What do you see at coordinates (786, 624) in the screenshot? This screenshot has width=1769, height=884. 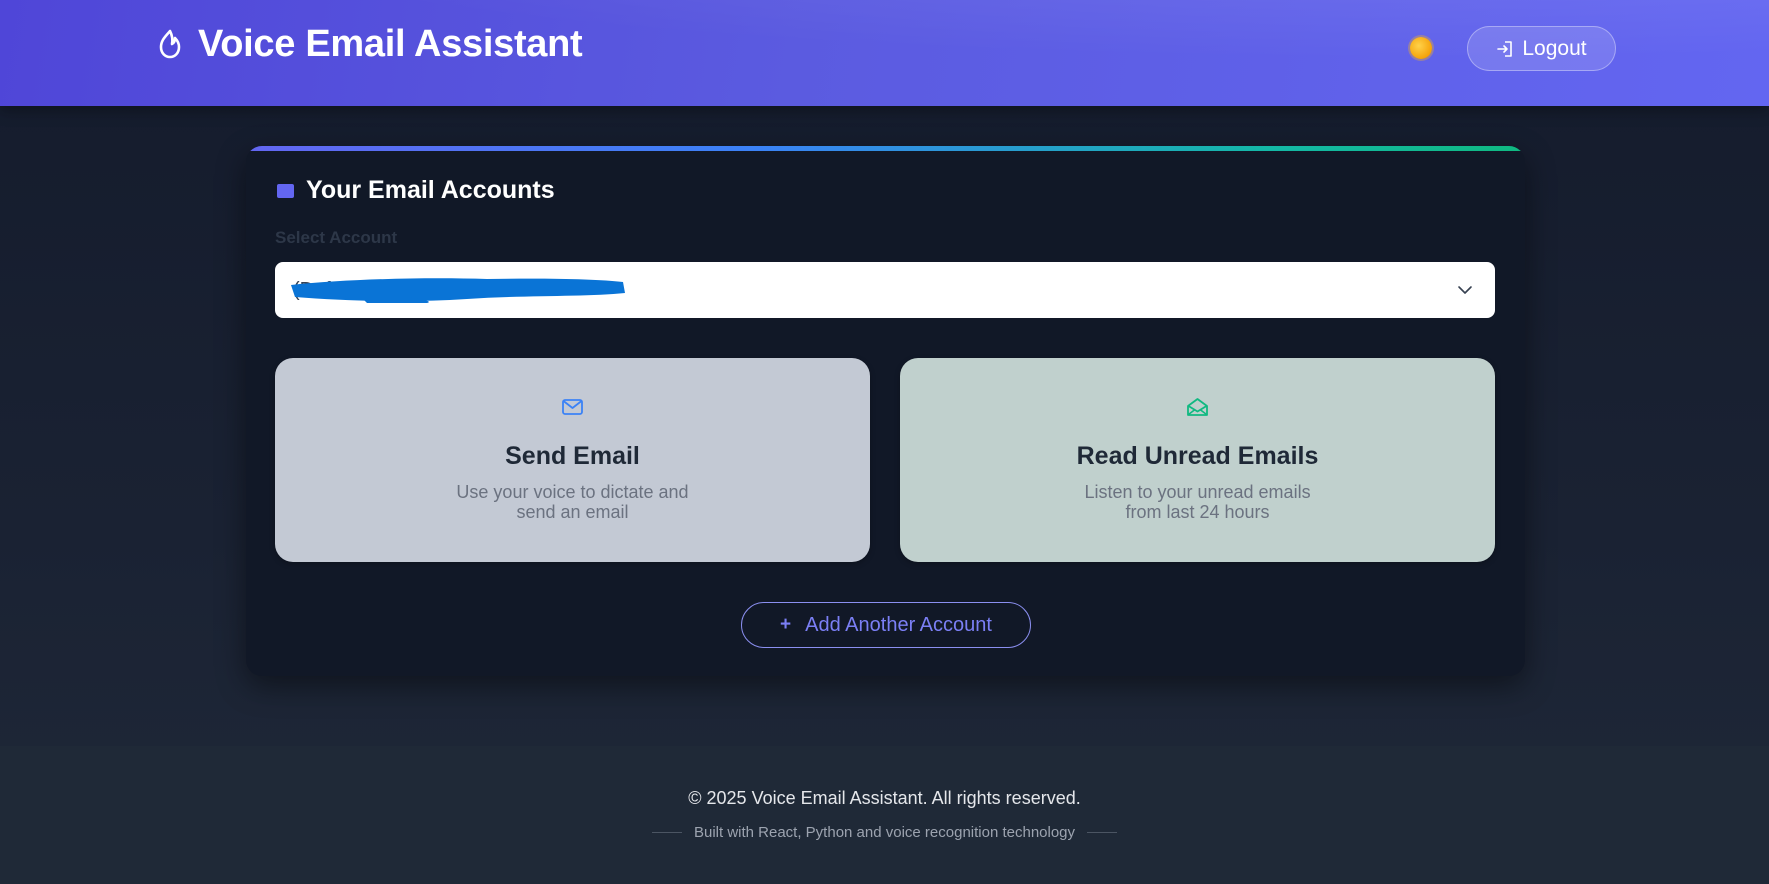 I see `plus-icon: +` at bounding box center [786, 624].